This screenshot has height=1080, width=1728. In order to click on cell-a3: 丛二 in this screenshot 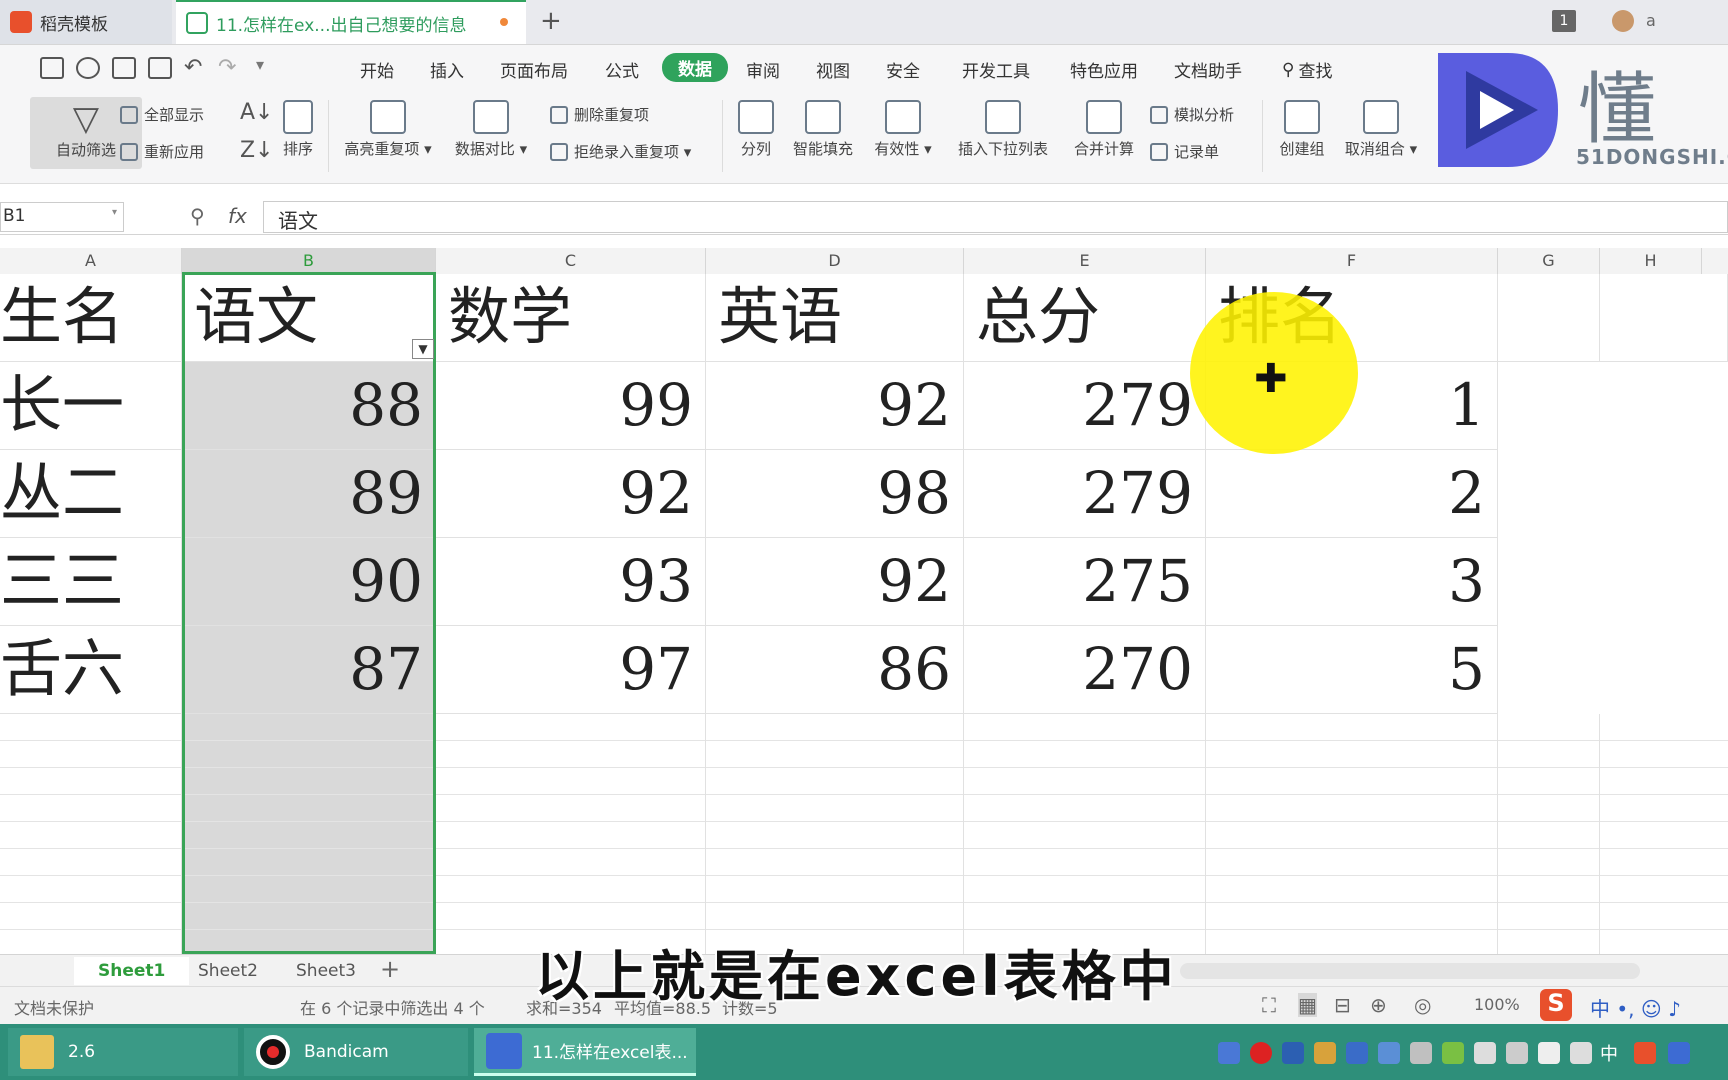, I will do `click(91, 494)`.